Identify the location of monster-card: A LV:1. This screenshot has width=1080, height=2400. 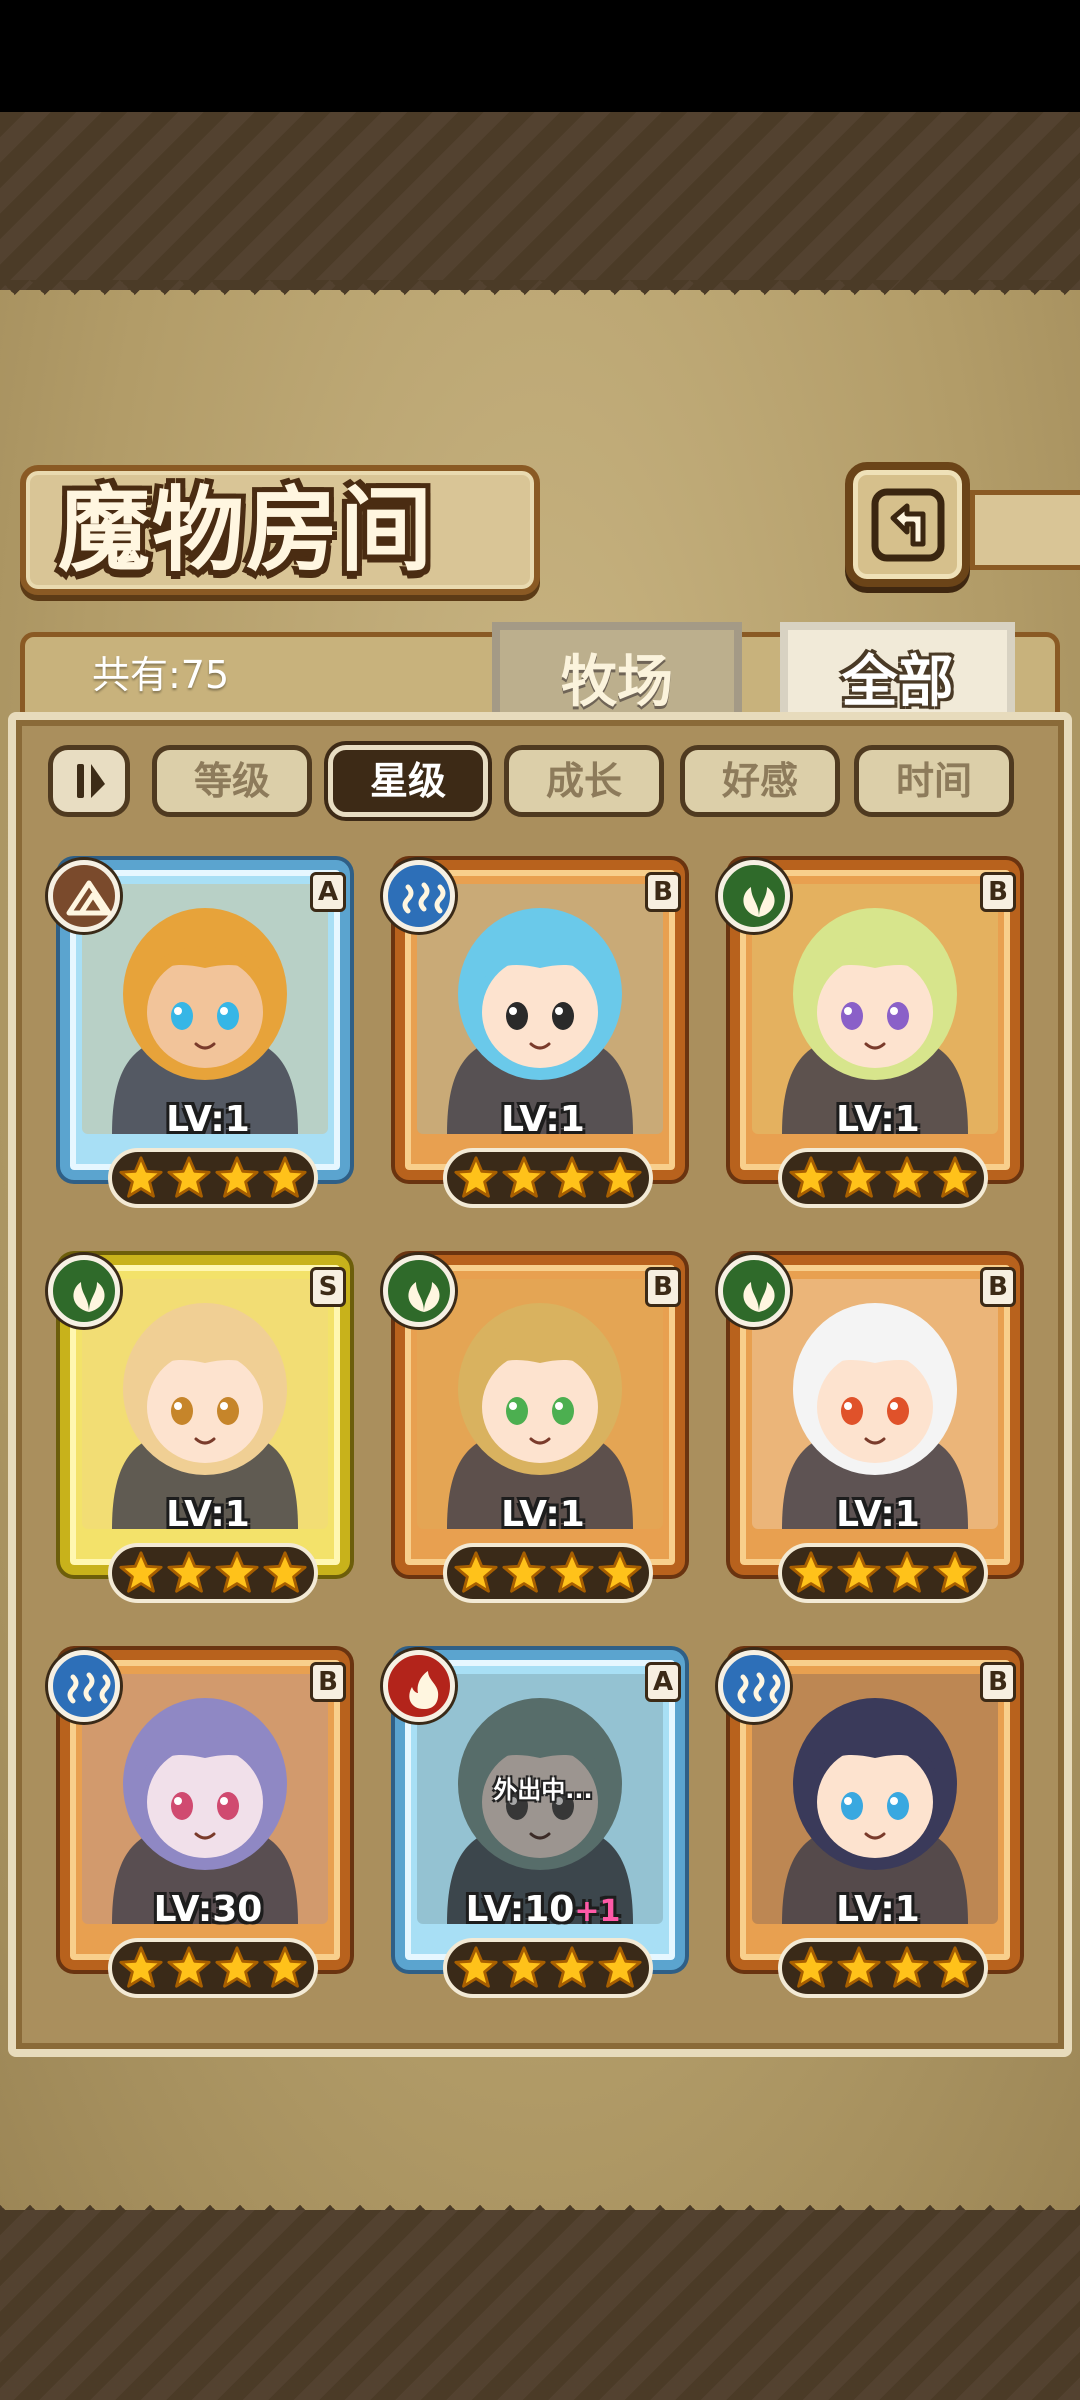
(199, 1037).